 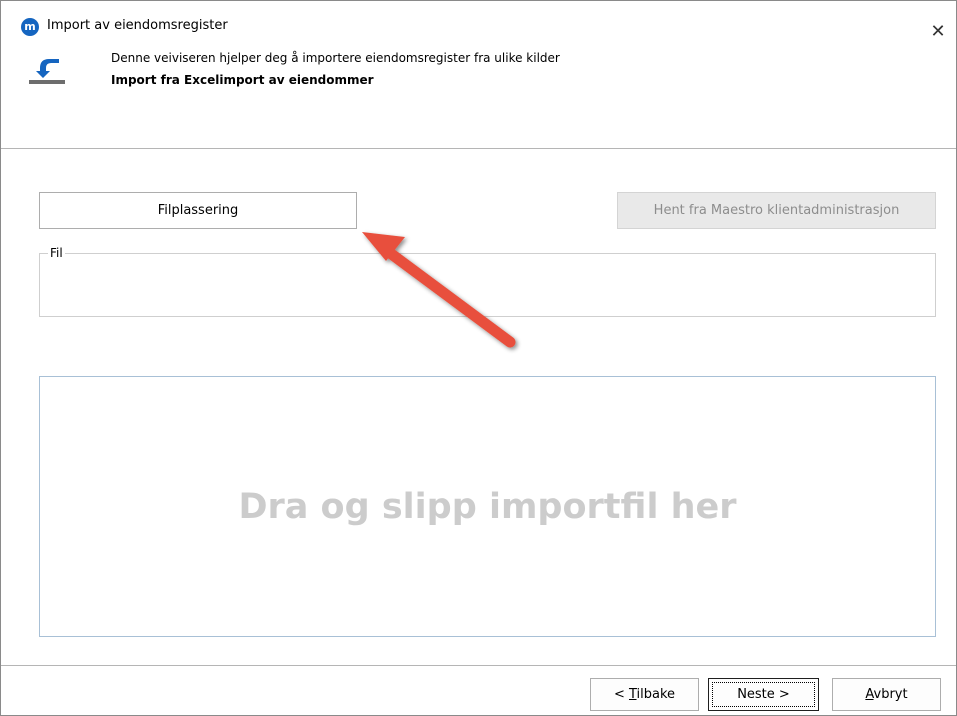 I want to click on window-title: Import av eiendomsregister, so click(x=137, y=25).